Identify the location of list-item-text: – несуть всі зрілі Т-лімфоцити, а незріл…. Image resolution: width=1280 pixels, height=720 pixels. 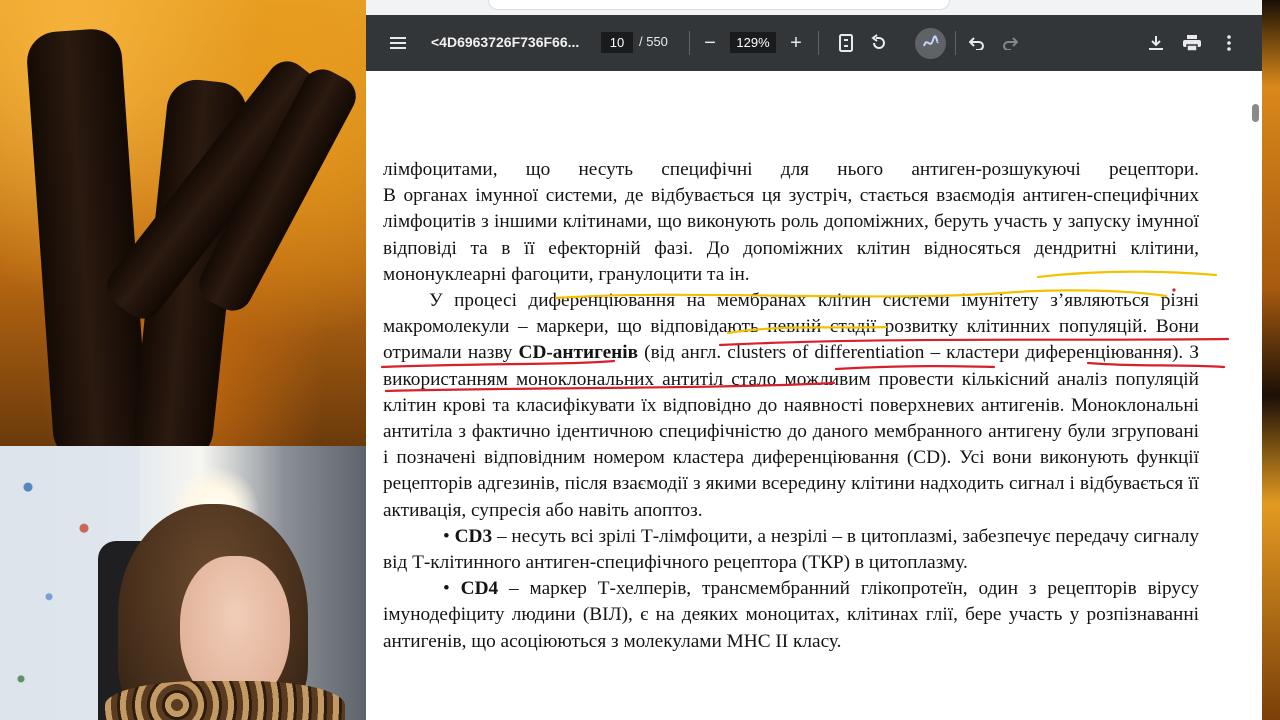
(791, 549).